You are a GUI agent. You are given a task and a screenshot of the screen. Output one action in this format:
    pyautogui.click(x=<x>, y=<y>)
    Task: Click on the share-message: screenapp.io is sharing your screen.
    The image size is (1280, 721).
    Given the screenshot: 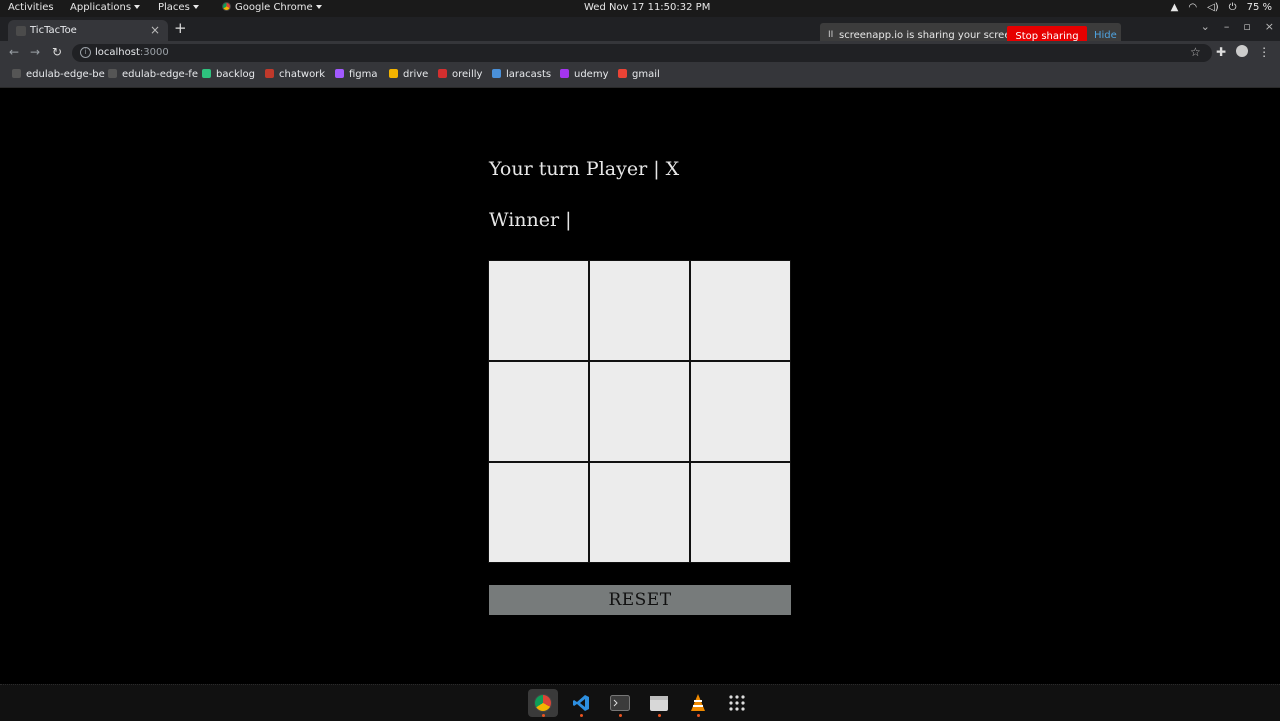 What is the action you would take?
    pyautogui.click(x=930, y=35)
    